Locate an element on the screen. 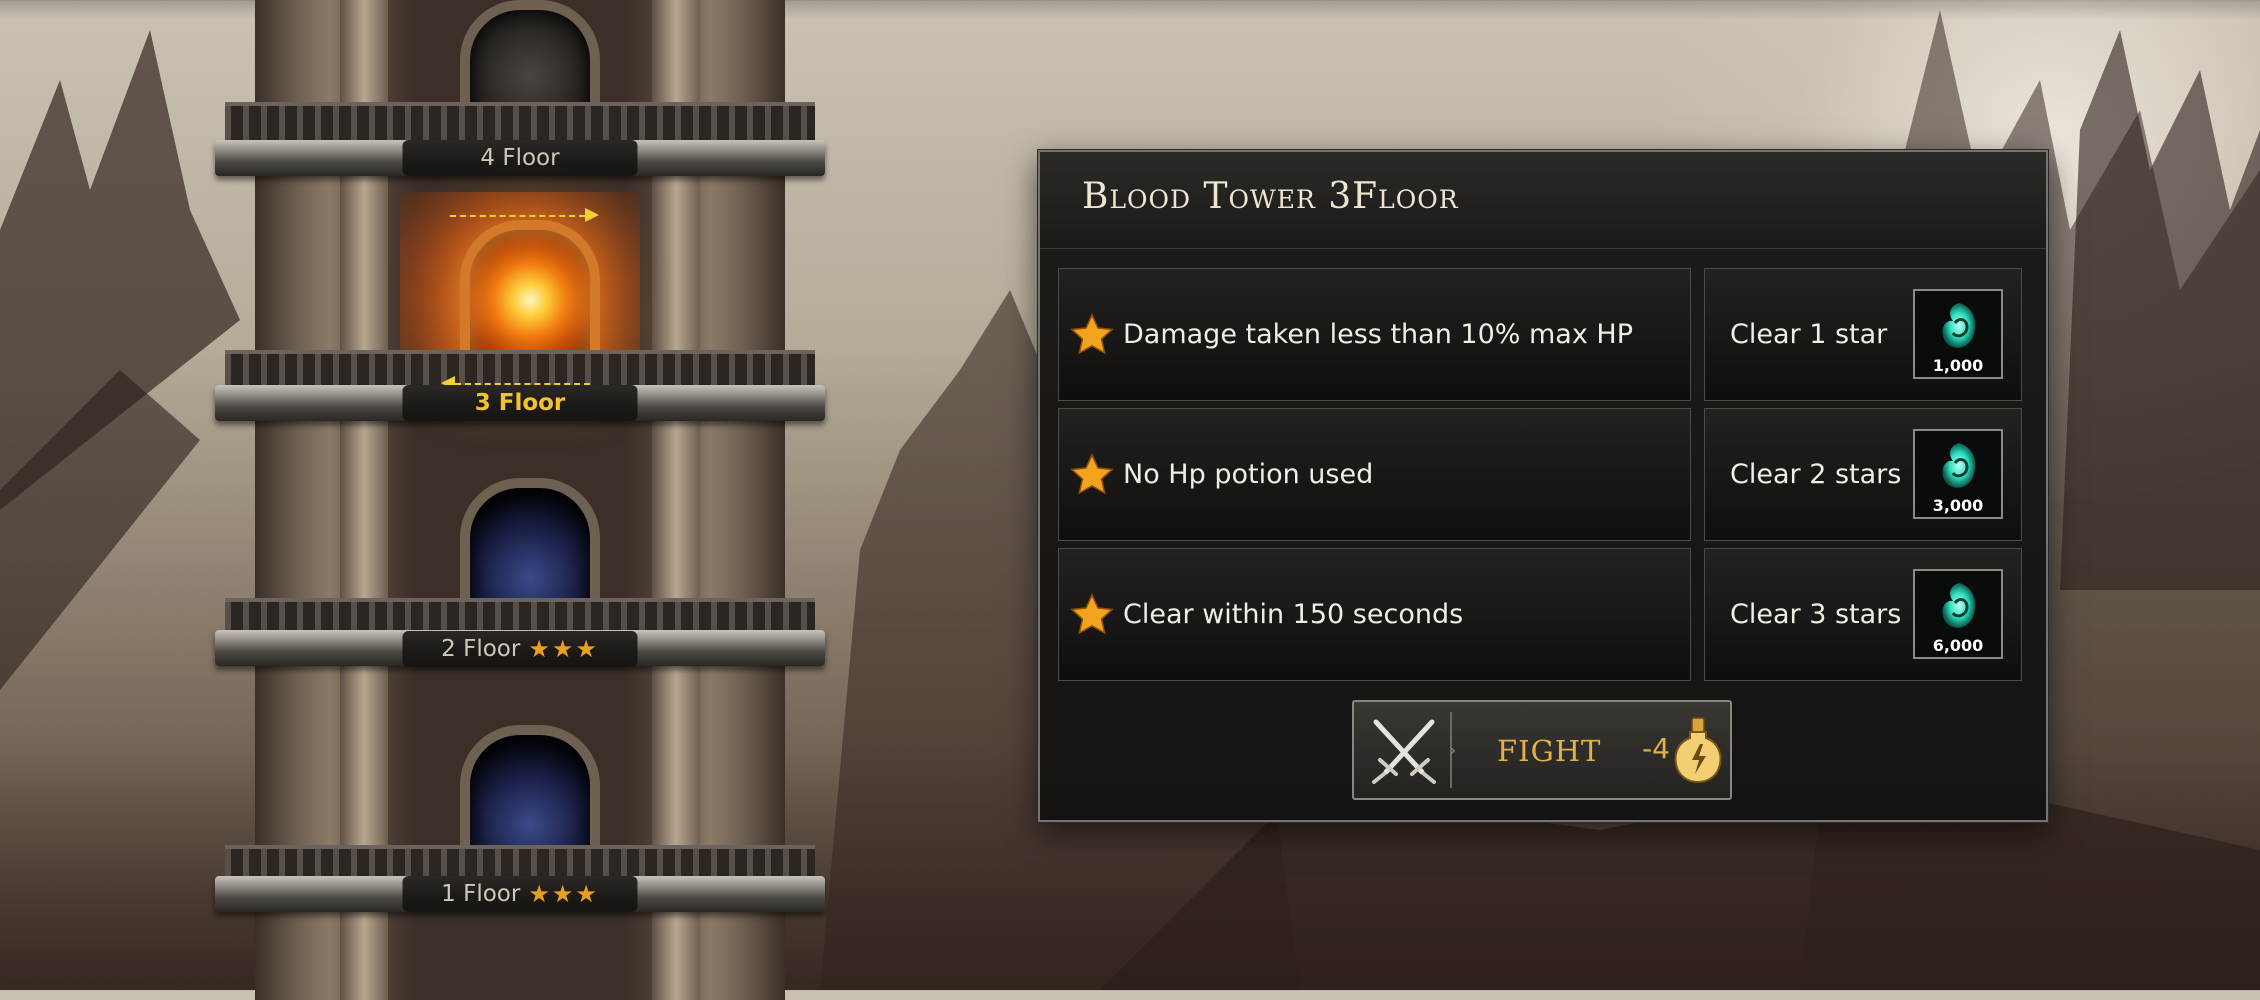 This screenshot has width=2260, height=1000. reward-row: Clear 1 star 1,000 is located at coordinates (1863, 334).